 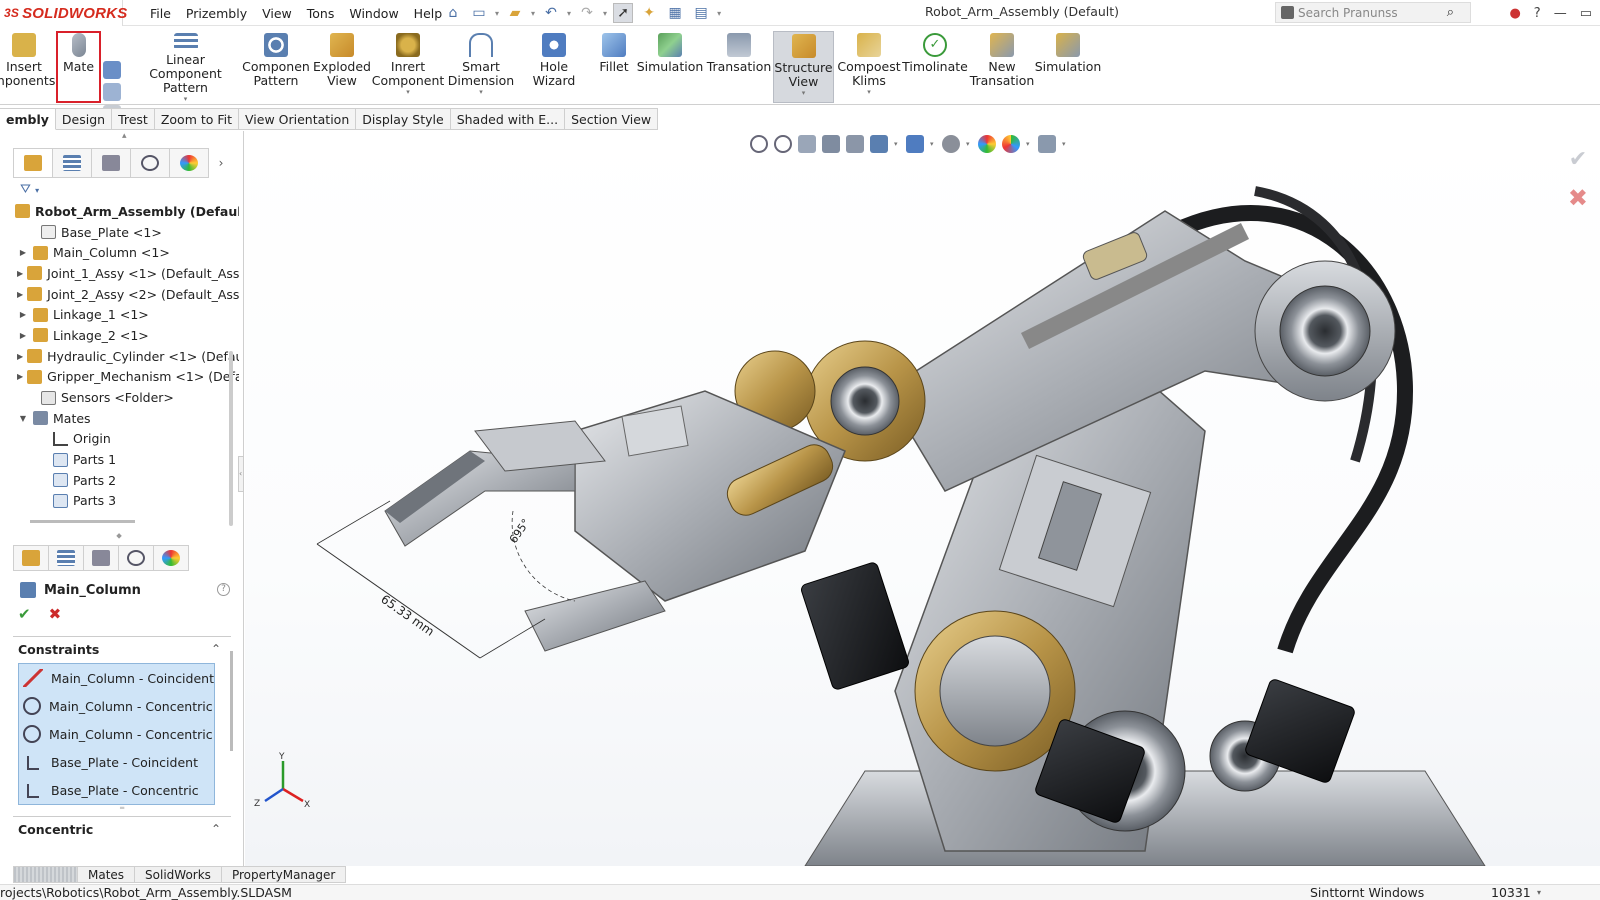 What do you see at coordinates (869, 92) in the screenshot?
I see `compoest-klims-caret-icon: ▾` at bounding box center [869, 92].